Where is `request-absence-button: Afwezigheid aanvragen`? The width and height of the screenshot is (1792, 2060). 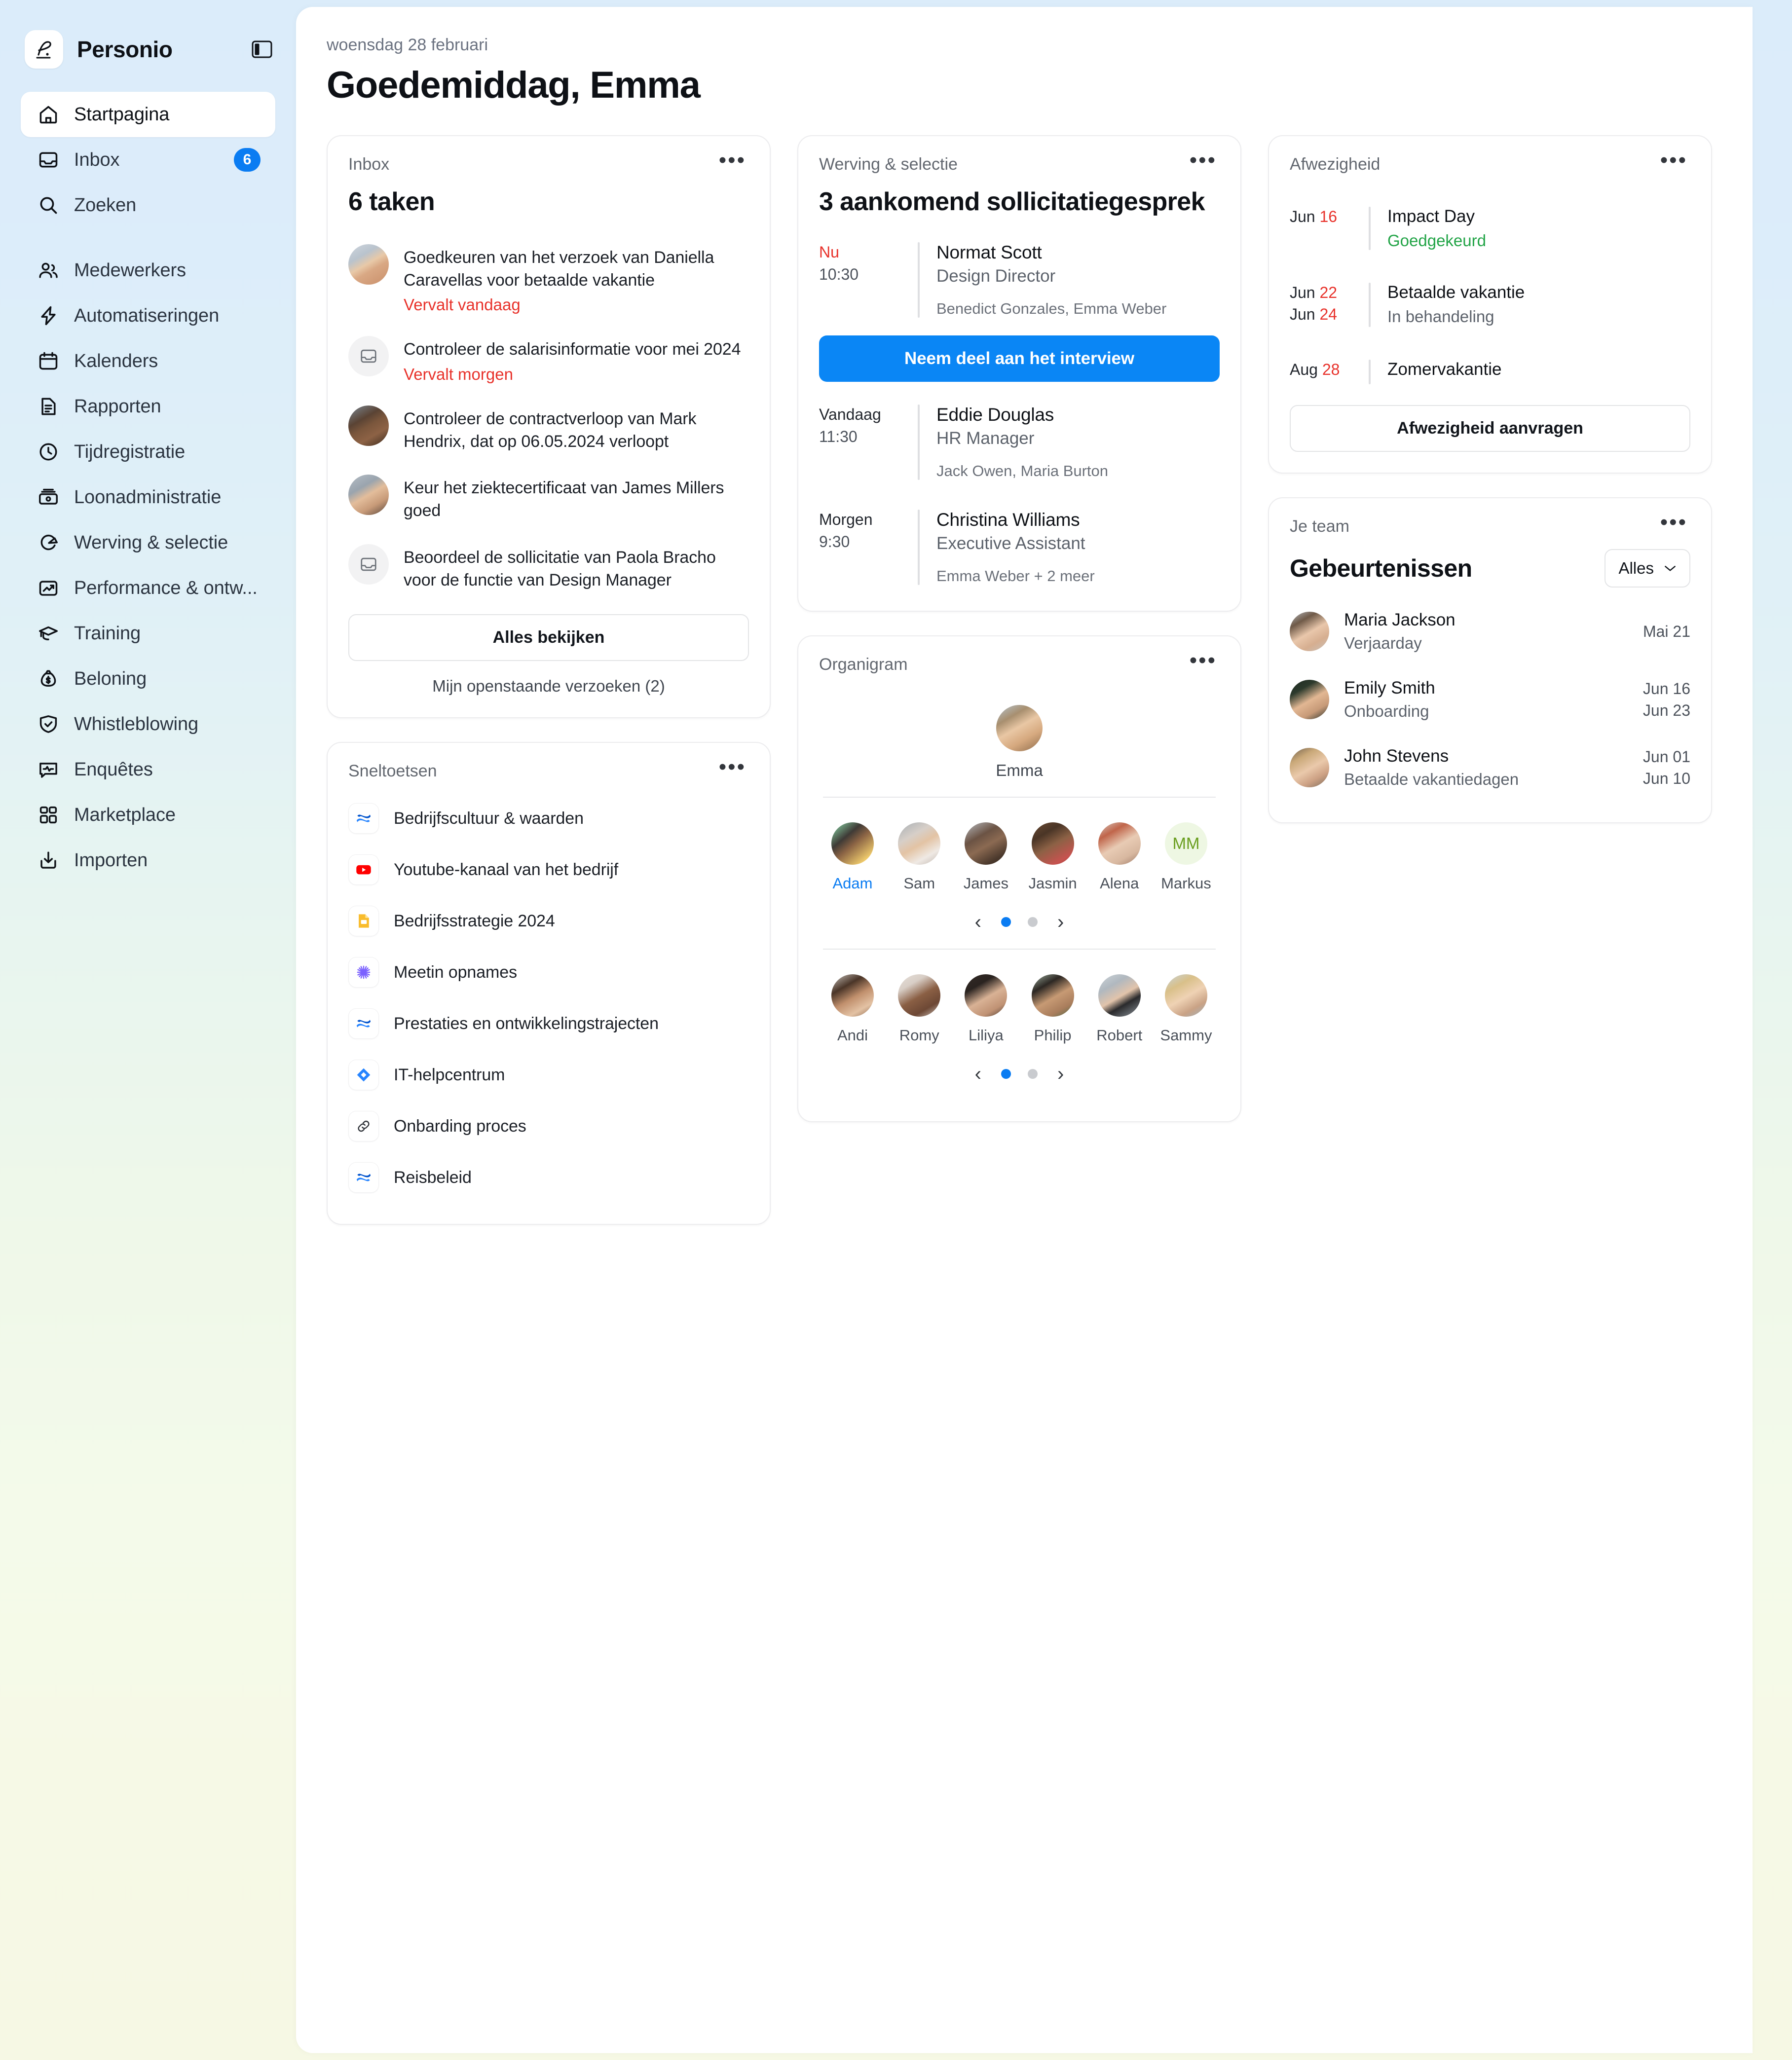 request-absence-button: Afwezigheid aanvragen is located at coordinates (1490, 428).